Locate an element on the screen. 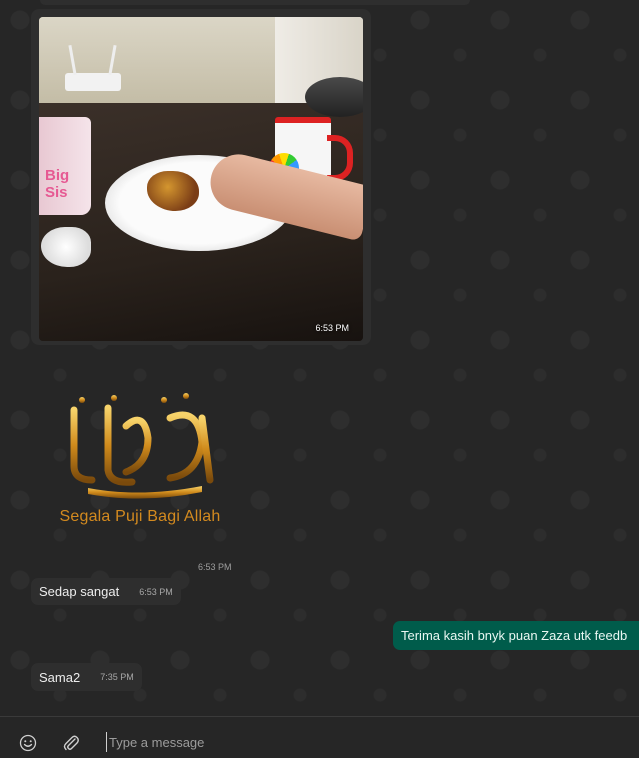  message-text: Terima kasih bnyk puan Zaza utk feedb is located at coordinates (514, 635).